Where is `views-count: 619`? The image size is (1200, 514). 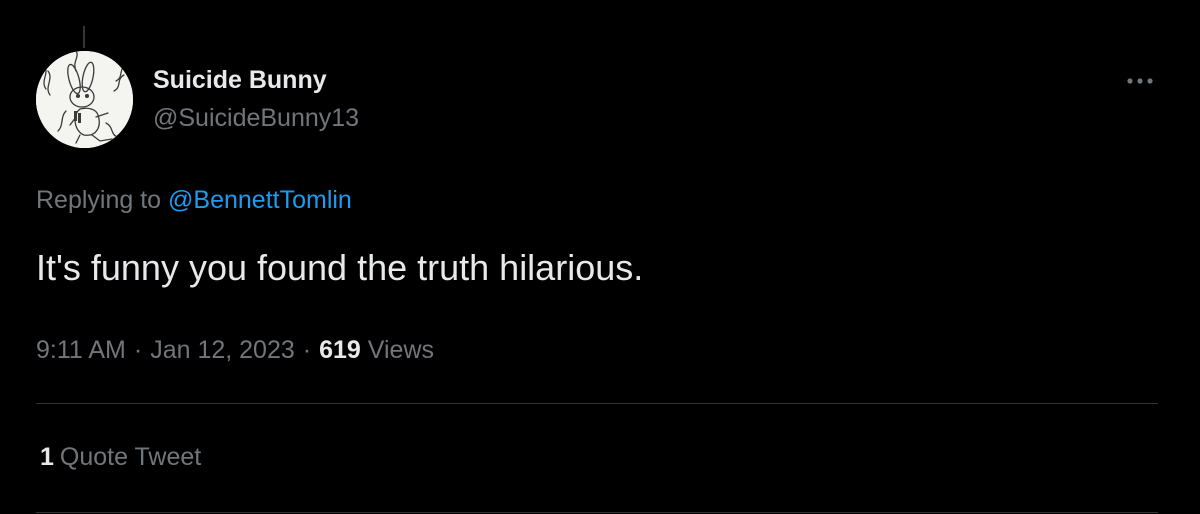 views-count: 619 is located at coordinates (340, 350).